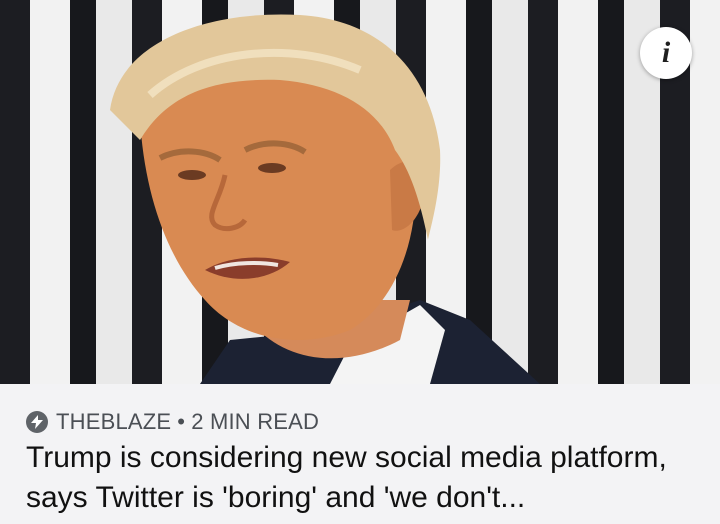 The image size is (720, 524). What do you see at coordinates (114, 421) in the screenshot?
I see `source-name: THEBLAZE` at bounding box center [114, 421].